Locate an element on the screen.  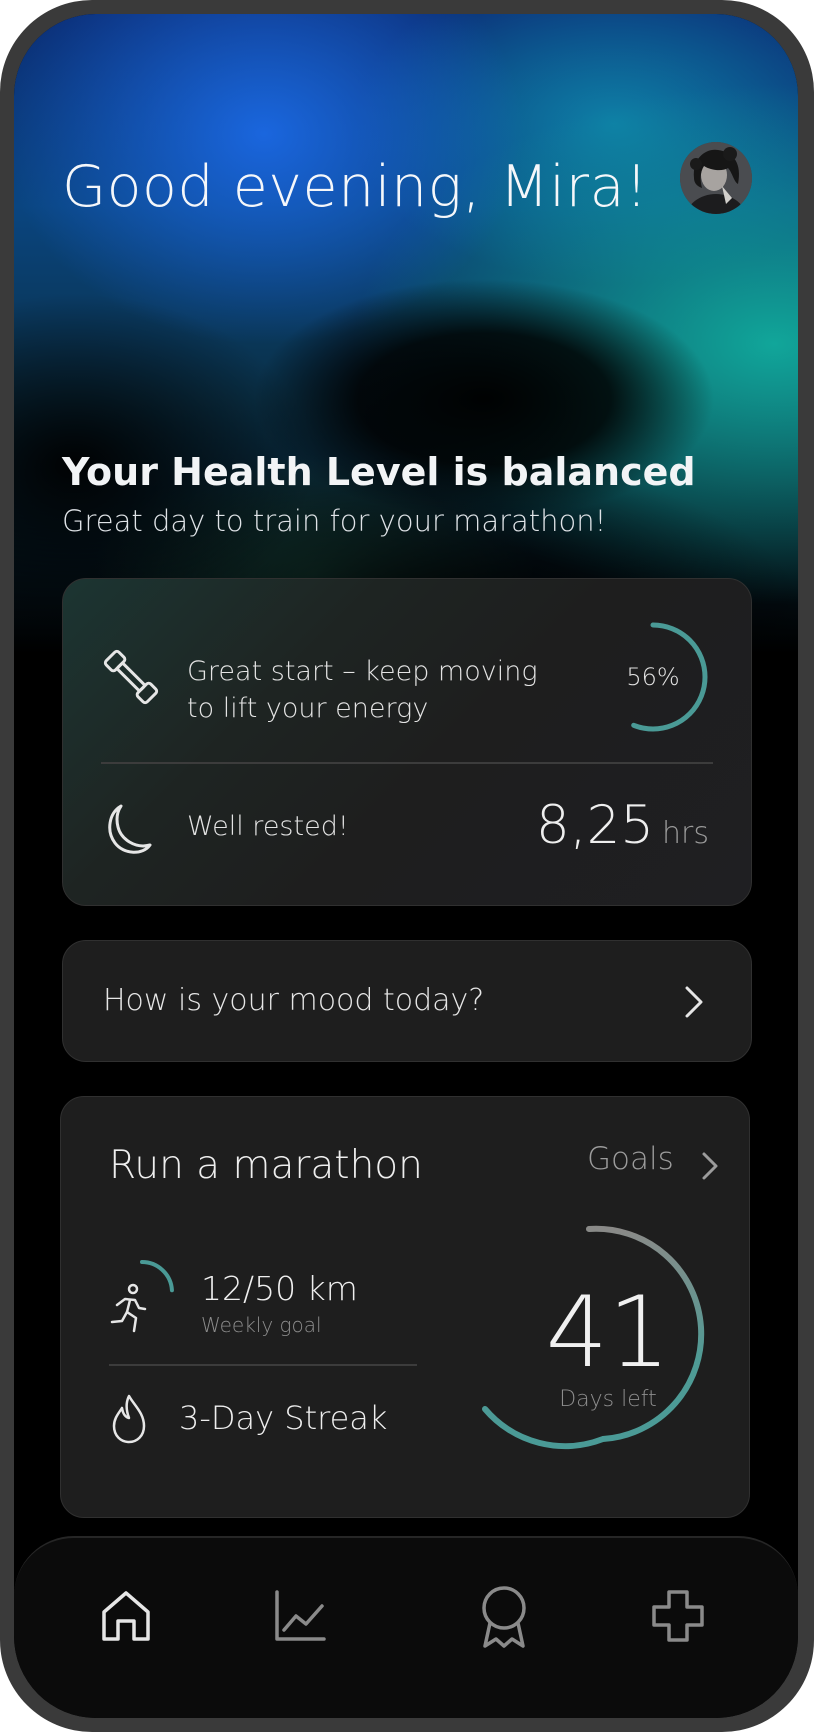
weekly-distance: 12/50 km is located at coordinates (279, 1288).